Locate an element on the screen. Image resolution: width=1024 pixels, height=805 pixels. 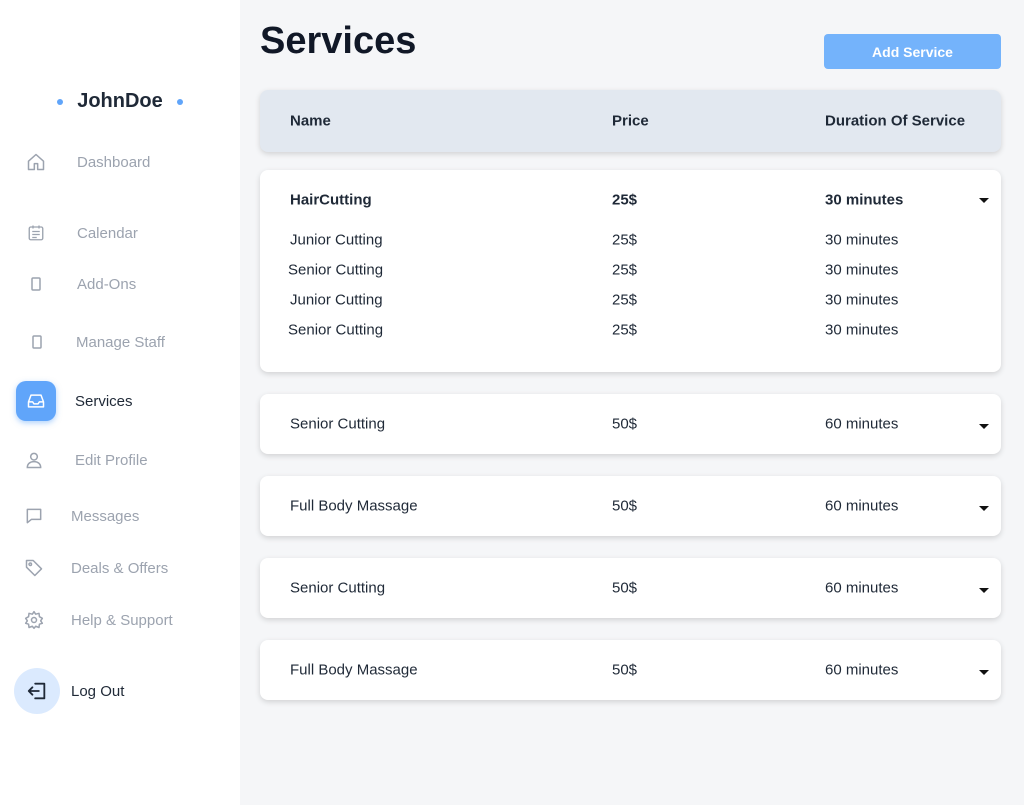
service-name: HairCutting is located at coordinates (331, 200).